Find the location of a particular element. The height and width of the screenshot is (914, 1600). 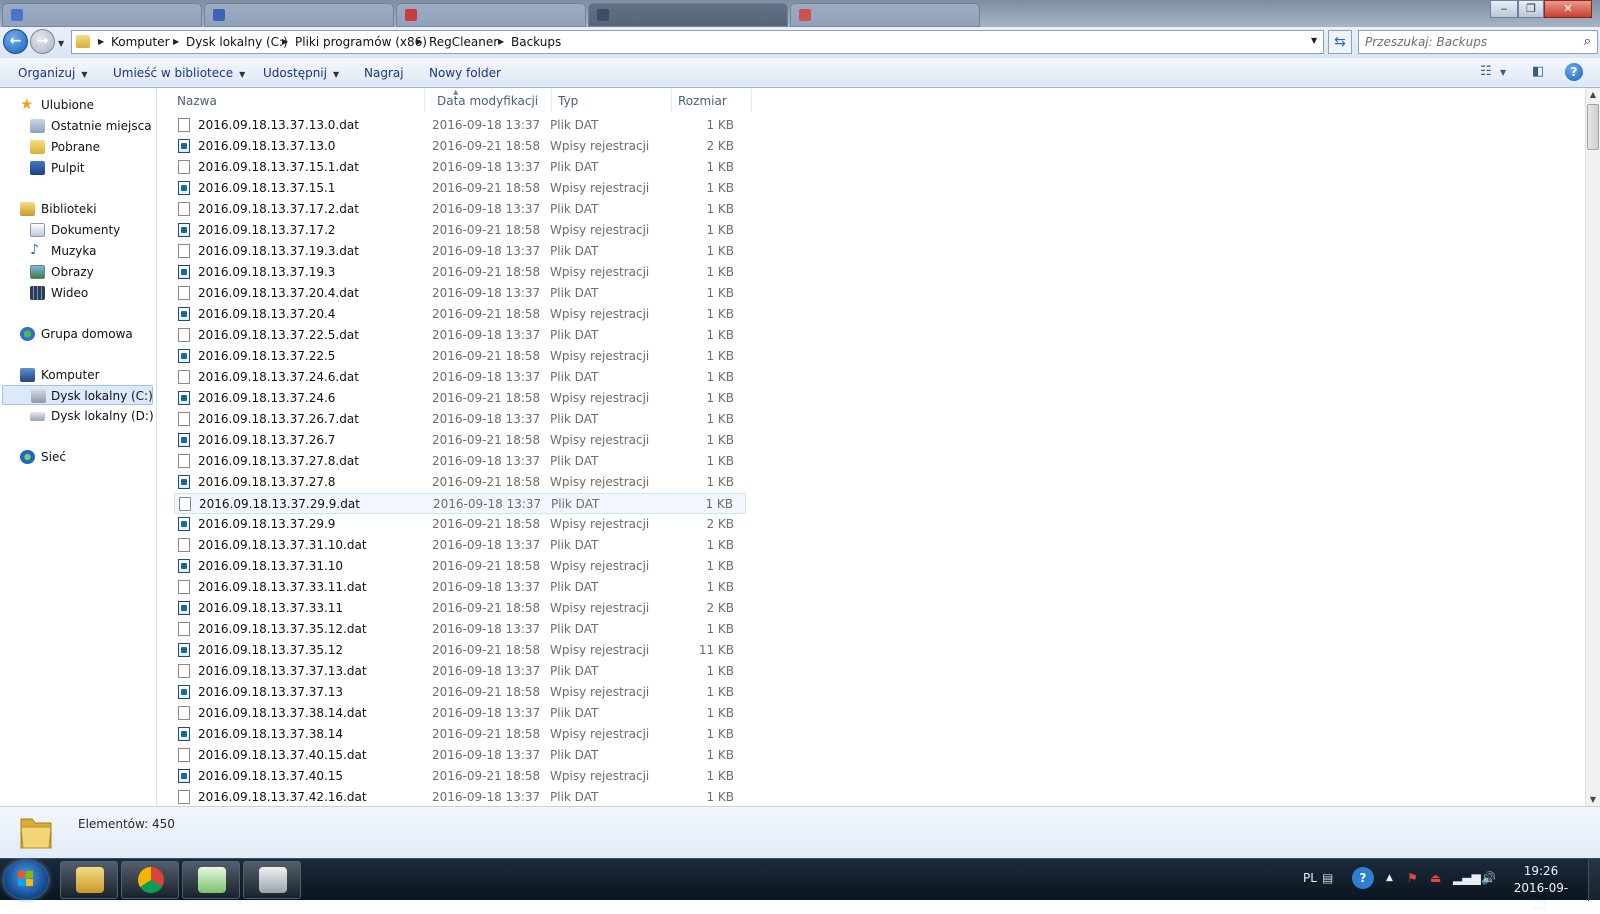

breadcrumb-program-files: Pliki programów (x86) is located at coordinates (361, 42).